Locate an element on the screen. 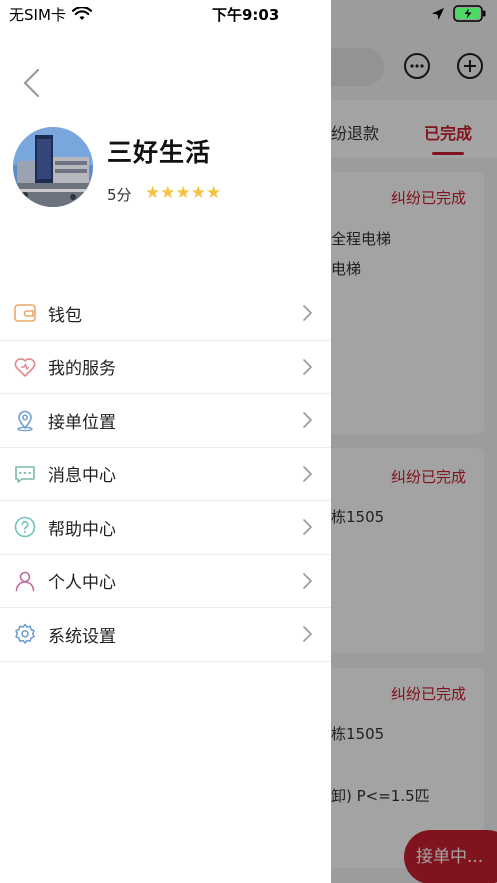  status-bar: 无SIM卡 下午9:03 is located at coordinates (248, 14).